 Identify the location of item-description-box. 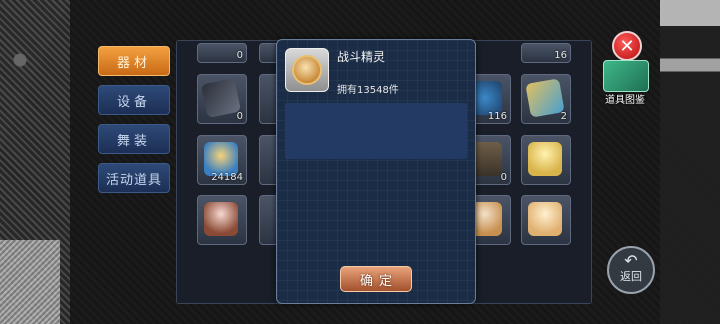
(376, 131).